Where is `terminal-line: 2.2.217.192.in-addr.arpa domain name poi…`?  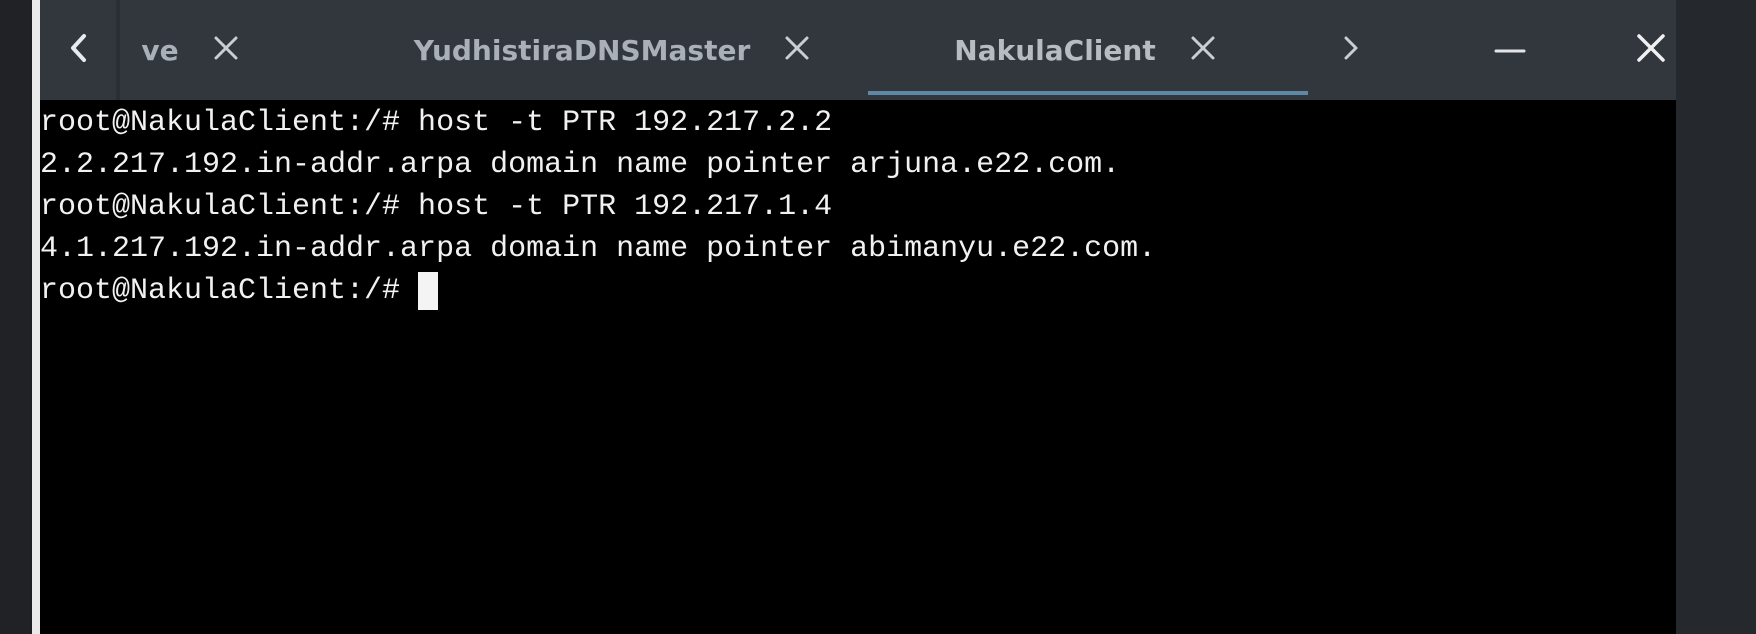
terminal-line: 2.2.217.192.in-addr.arpa domain name poi… is located at coordinates (580, 165).